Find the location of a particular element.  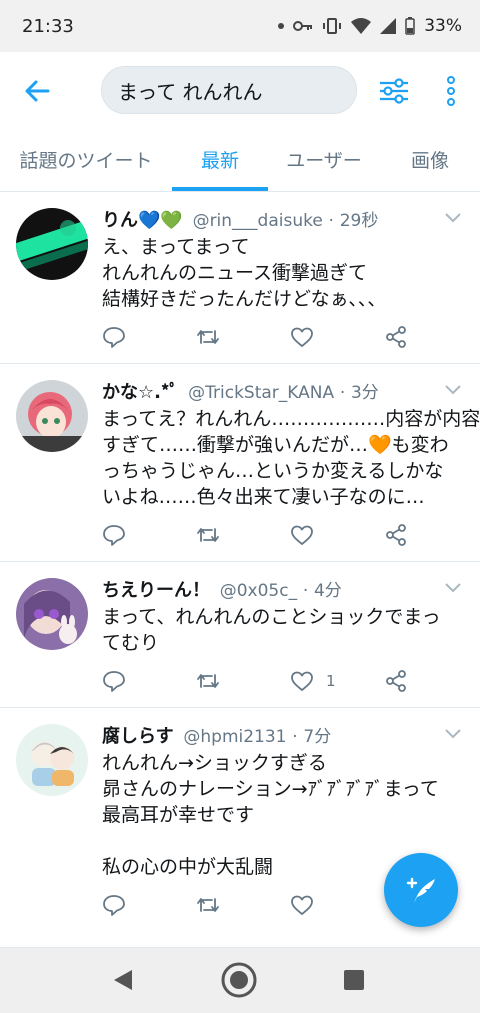

user-handle: @hpmi2131 is located at coordinates (234, 737).